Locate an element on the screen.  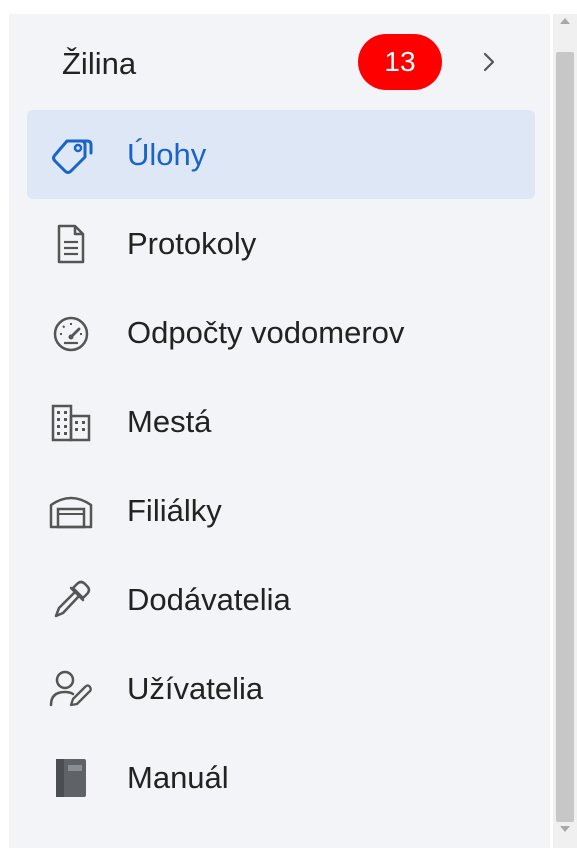
menu-item-label: Úlohy is located at coordinates (167, 154).